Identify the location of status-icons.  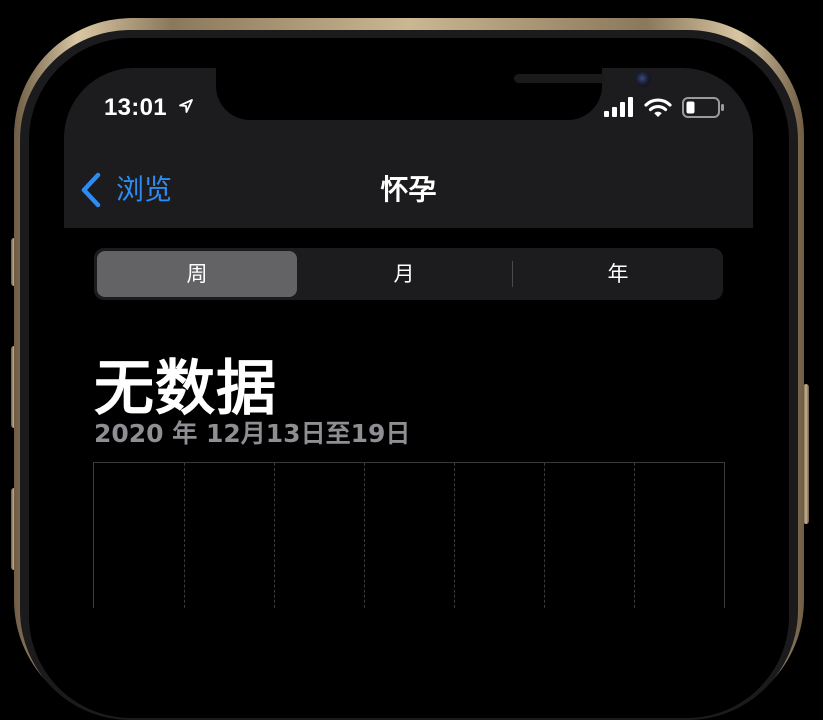
(669, 108).